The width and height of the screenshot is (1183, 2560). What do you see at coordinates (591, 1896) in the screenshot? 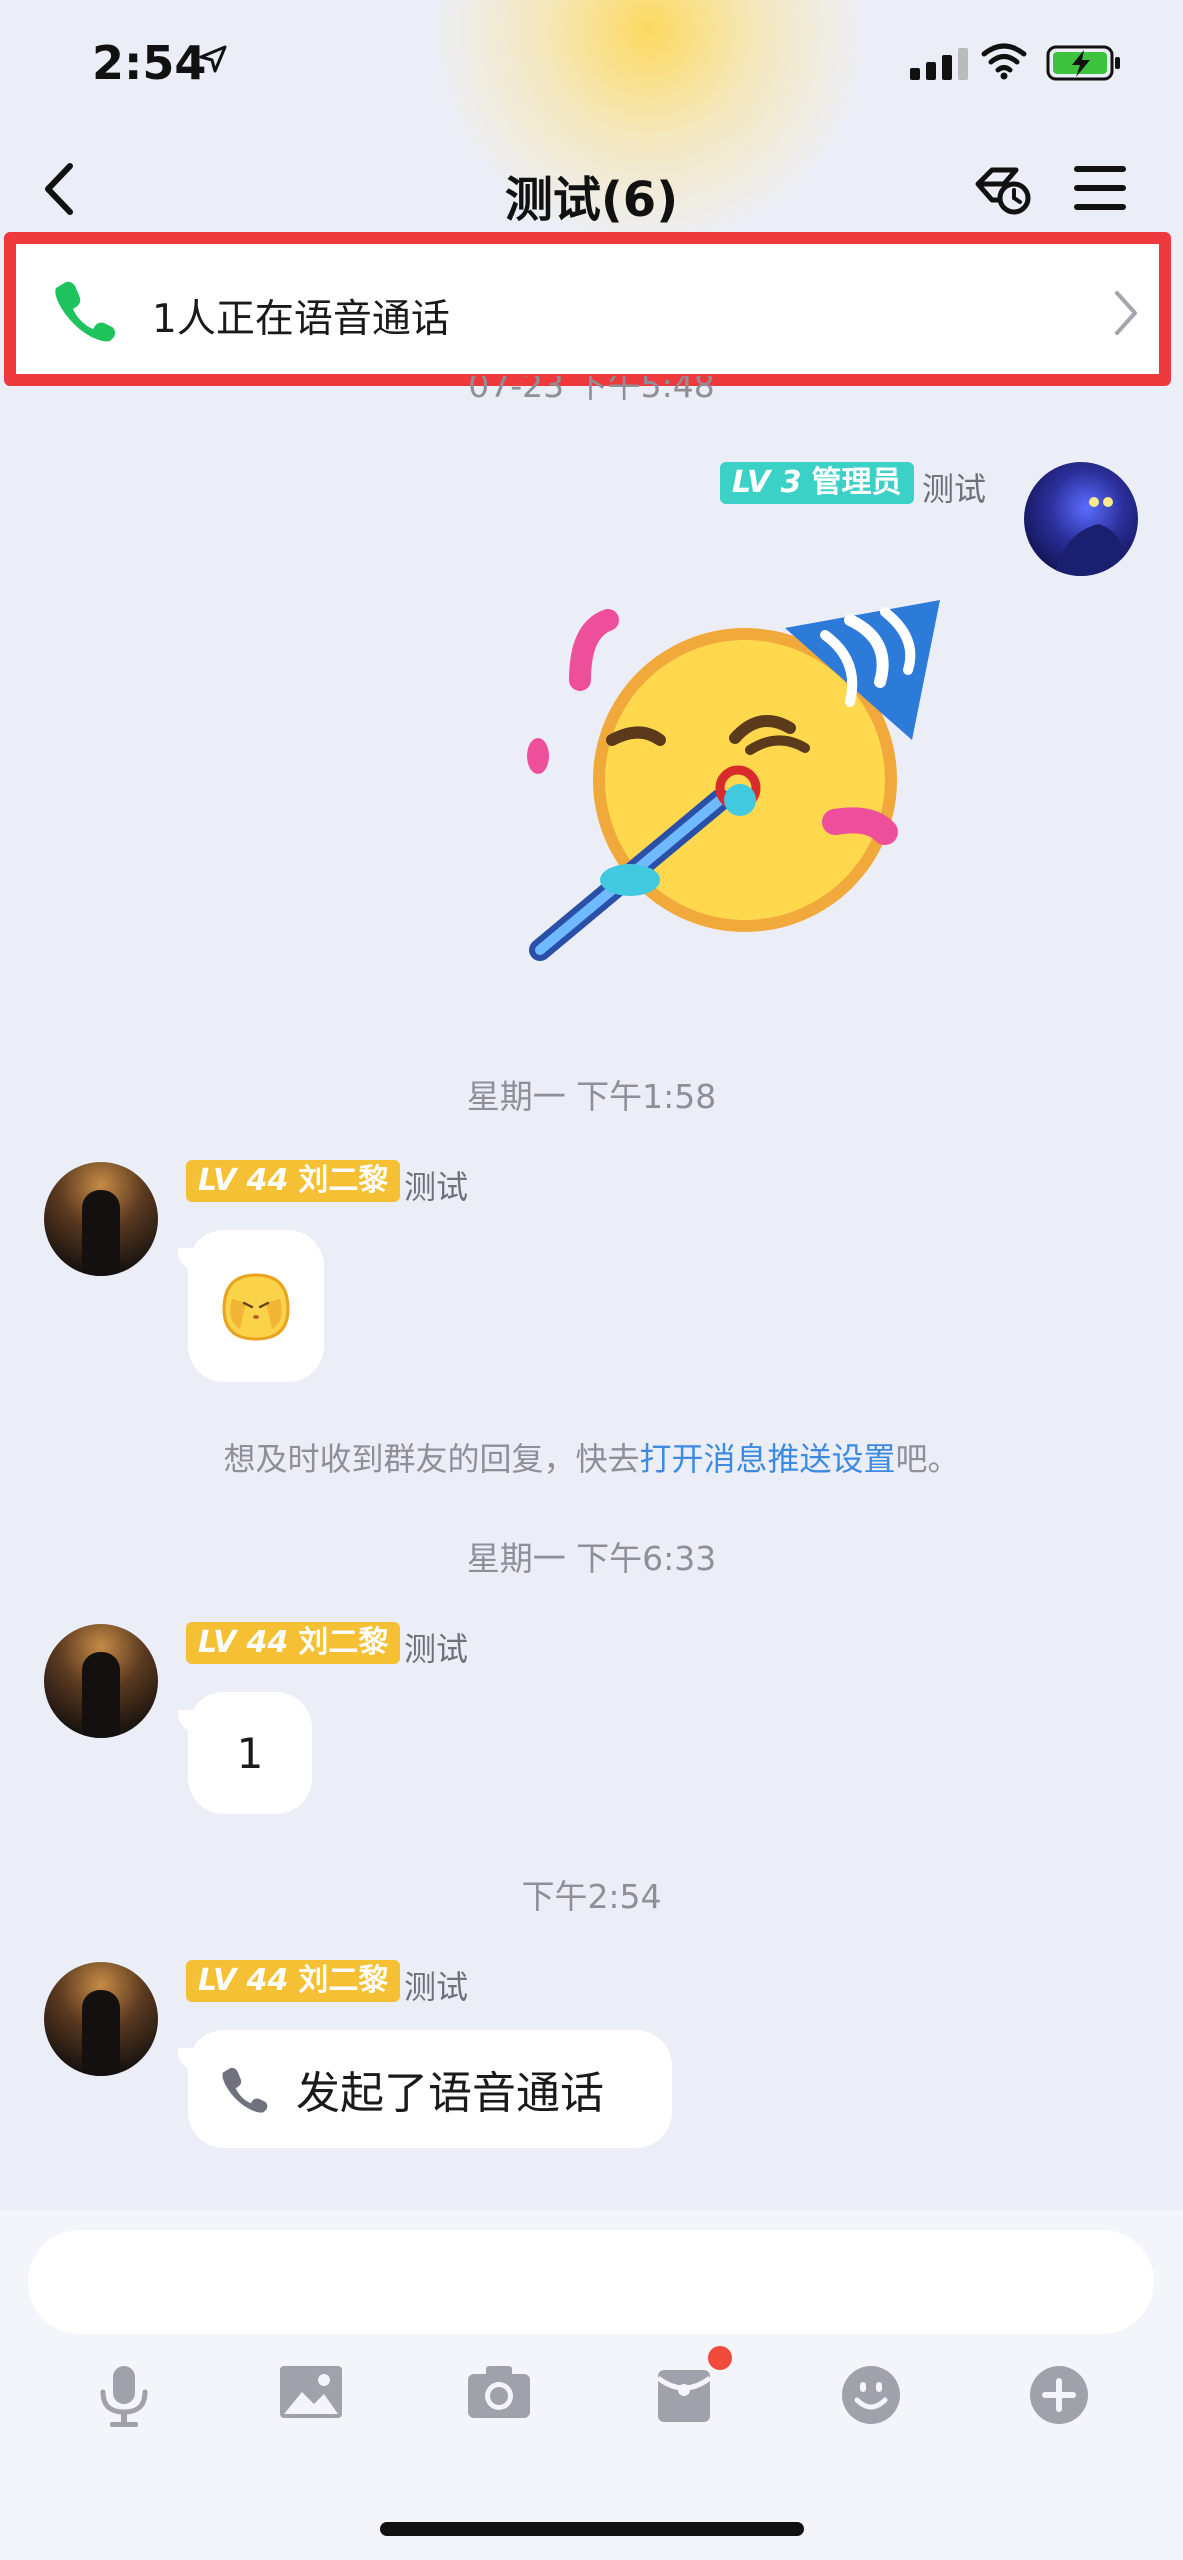
I see `timestamp: 下午2:54` at bounding box center [591, 1896].